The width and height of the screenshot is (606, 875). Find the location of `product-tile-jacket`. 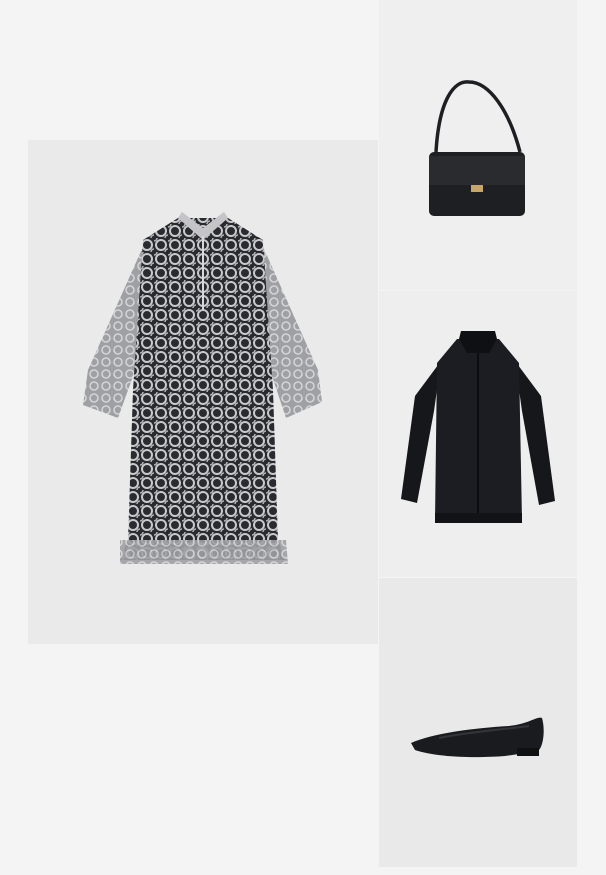

product-tile-jacket is located at coordinates (478, 434).